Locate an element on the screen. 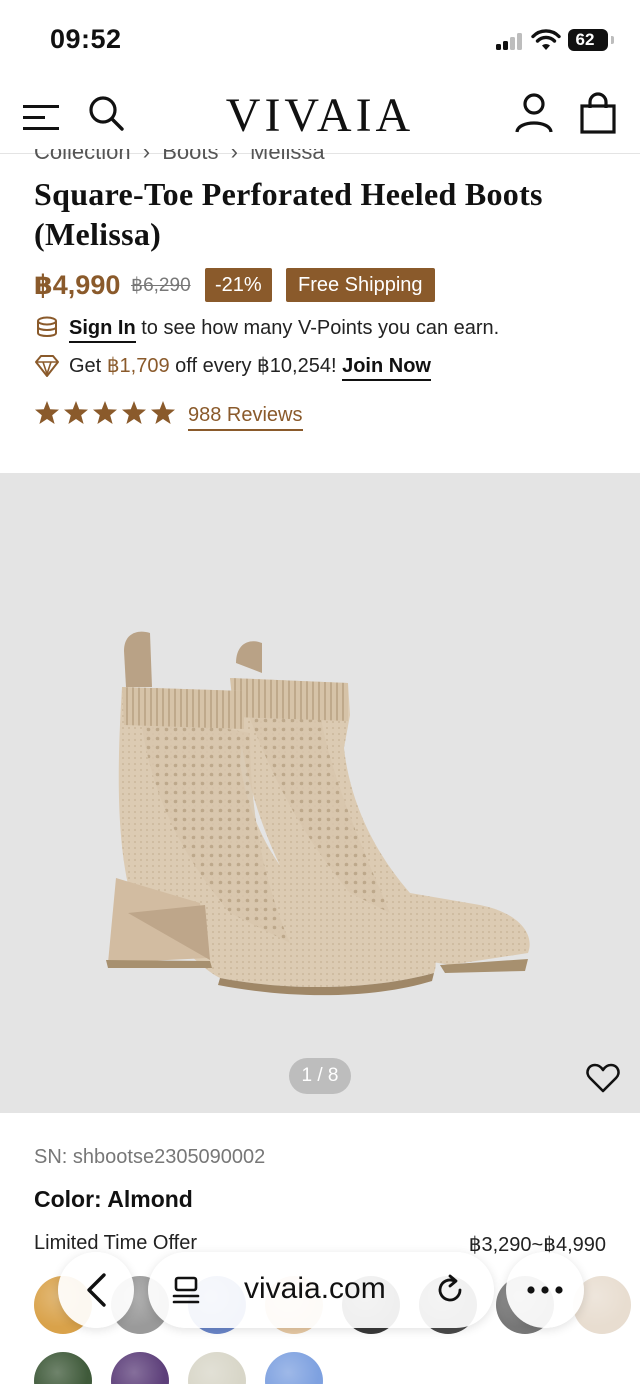 This screenshot has height=1384, width=640. join-prefix: Get is located at coordinates (85, 366).